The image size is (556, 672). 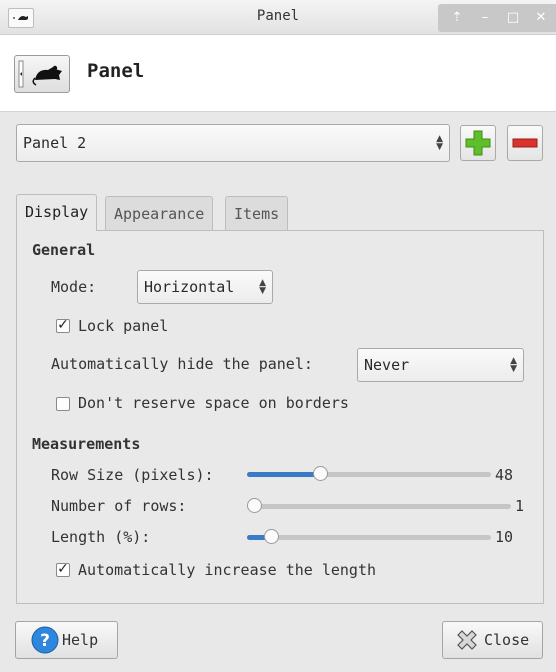 What do you see at coordinates (507, 640) in the screenshot?
I see `close-label: Close` at bounding box center [507, 640].